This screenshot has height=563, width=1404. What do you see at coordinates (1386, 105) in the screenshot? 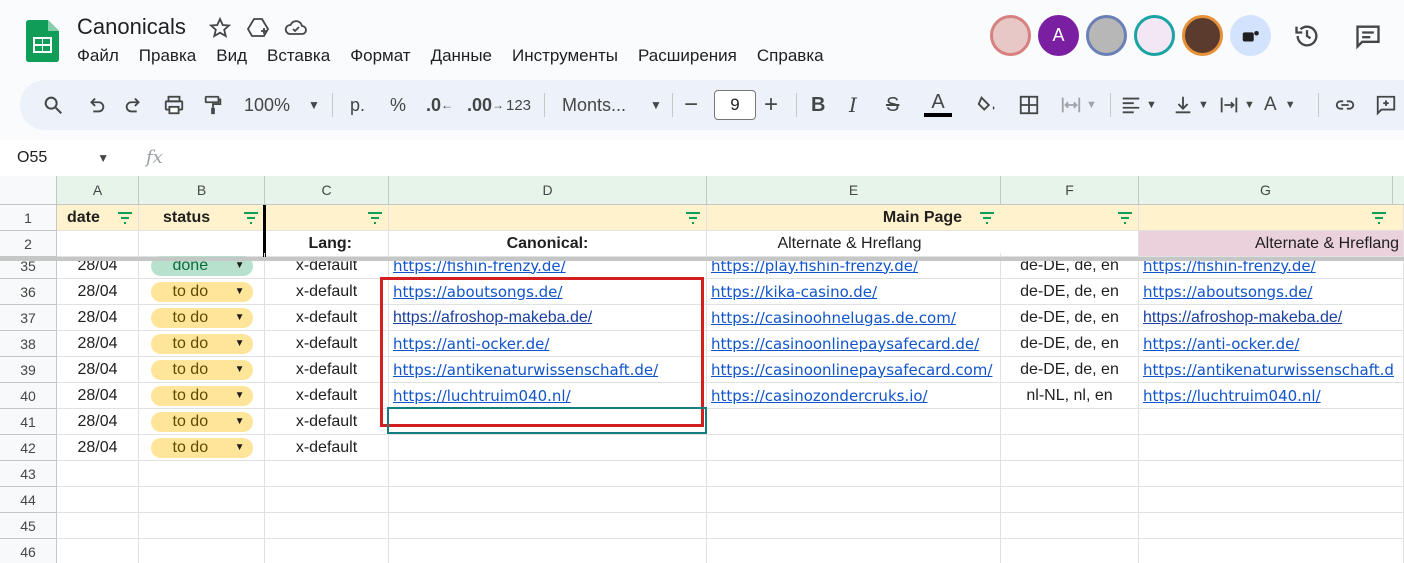
I see `insert-comment-icon` at bounding box center [1386, 105].